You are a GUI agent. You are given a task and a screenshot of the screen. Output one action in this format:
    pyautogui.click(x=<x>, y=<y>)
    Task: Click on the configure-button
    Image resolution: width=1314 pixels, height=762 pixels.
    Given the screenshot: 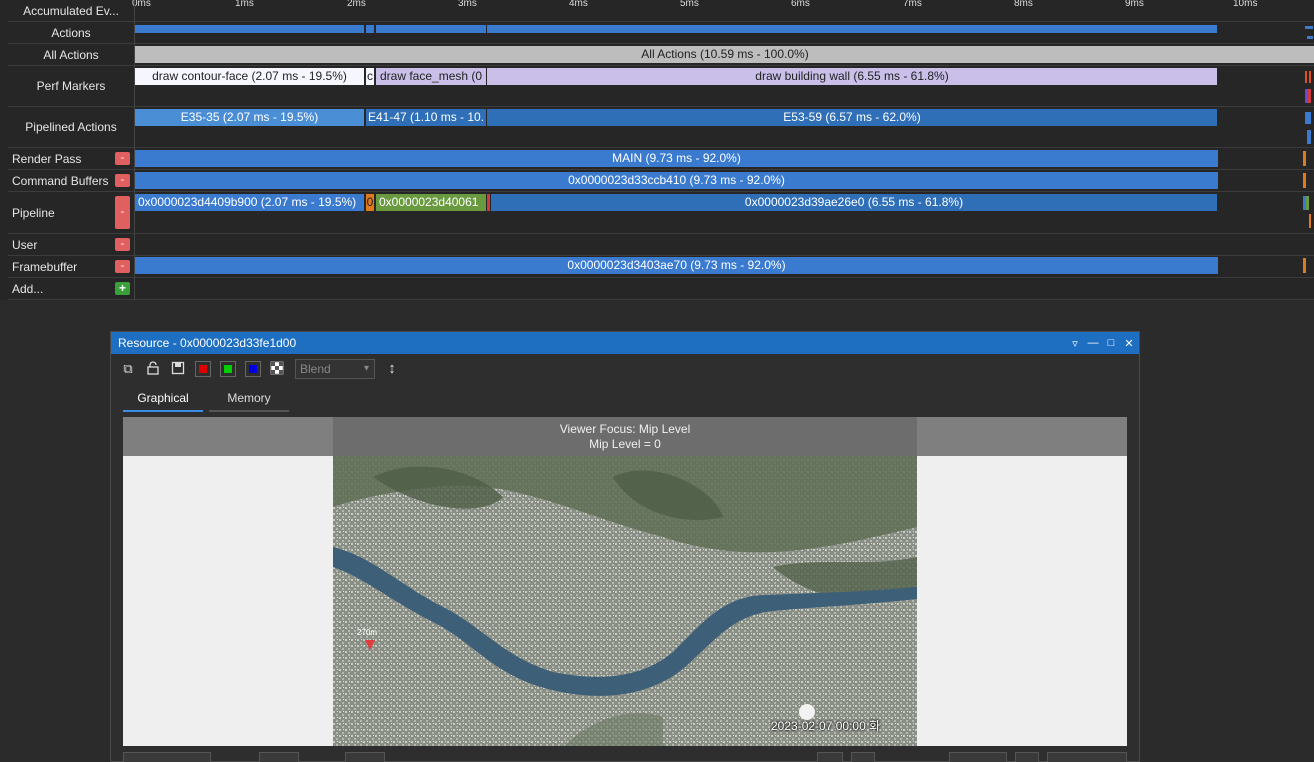 What is the action you would take?
    pyautogui.click(x=1087, y=757)
    